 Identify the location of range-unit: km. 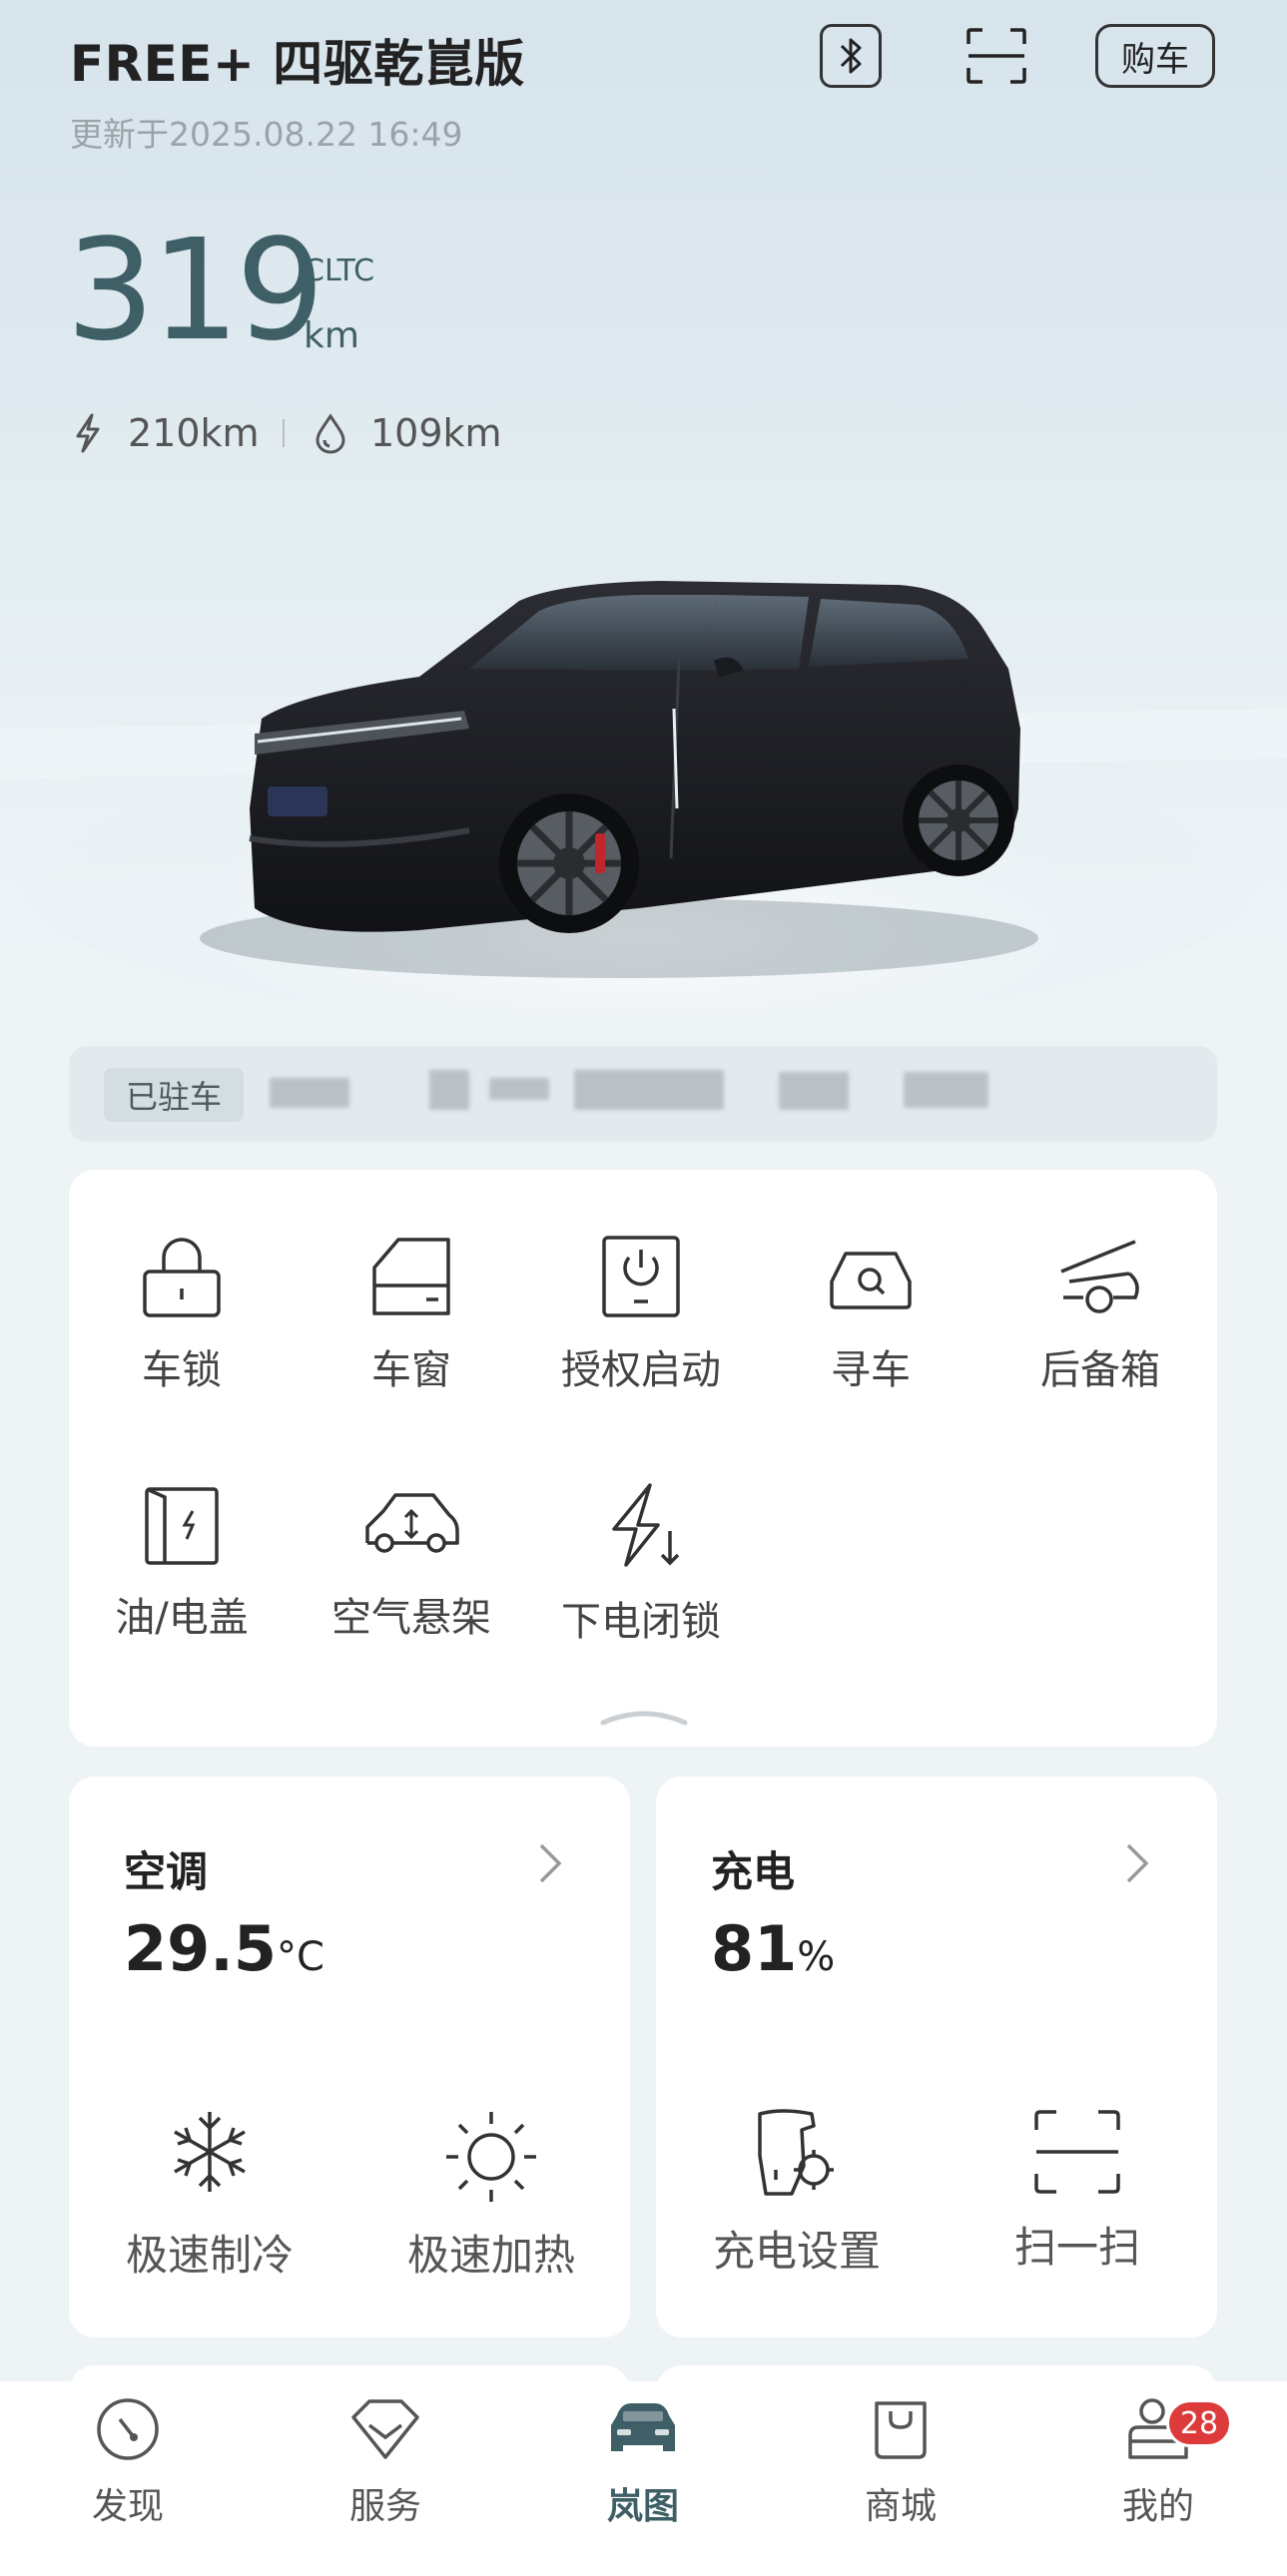
(332, 336).